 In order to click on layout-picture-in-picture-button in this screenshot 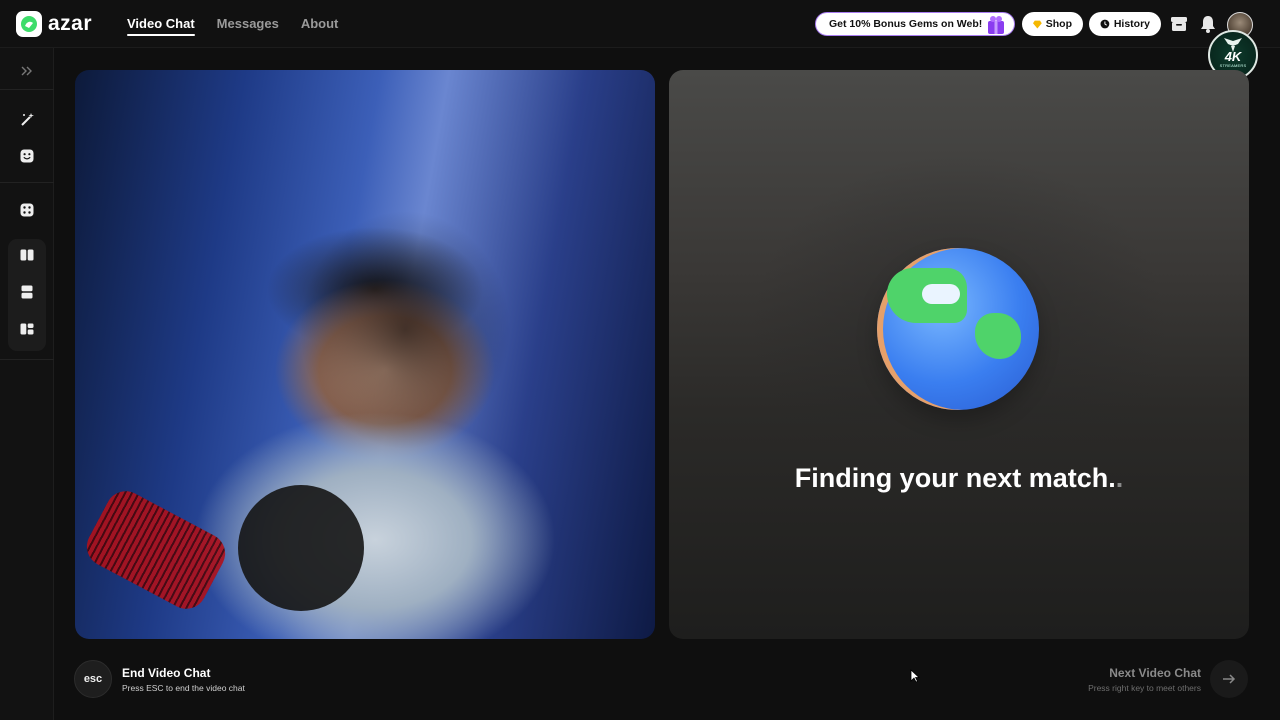, I will do `click(27, 329)`.